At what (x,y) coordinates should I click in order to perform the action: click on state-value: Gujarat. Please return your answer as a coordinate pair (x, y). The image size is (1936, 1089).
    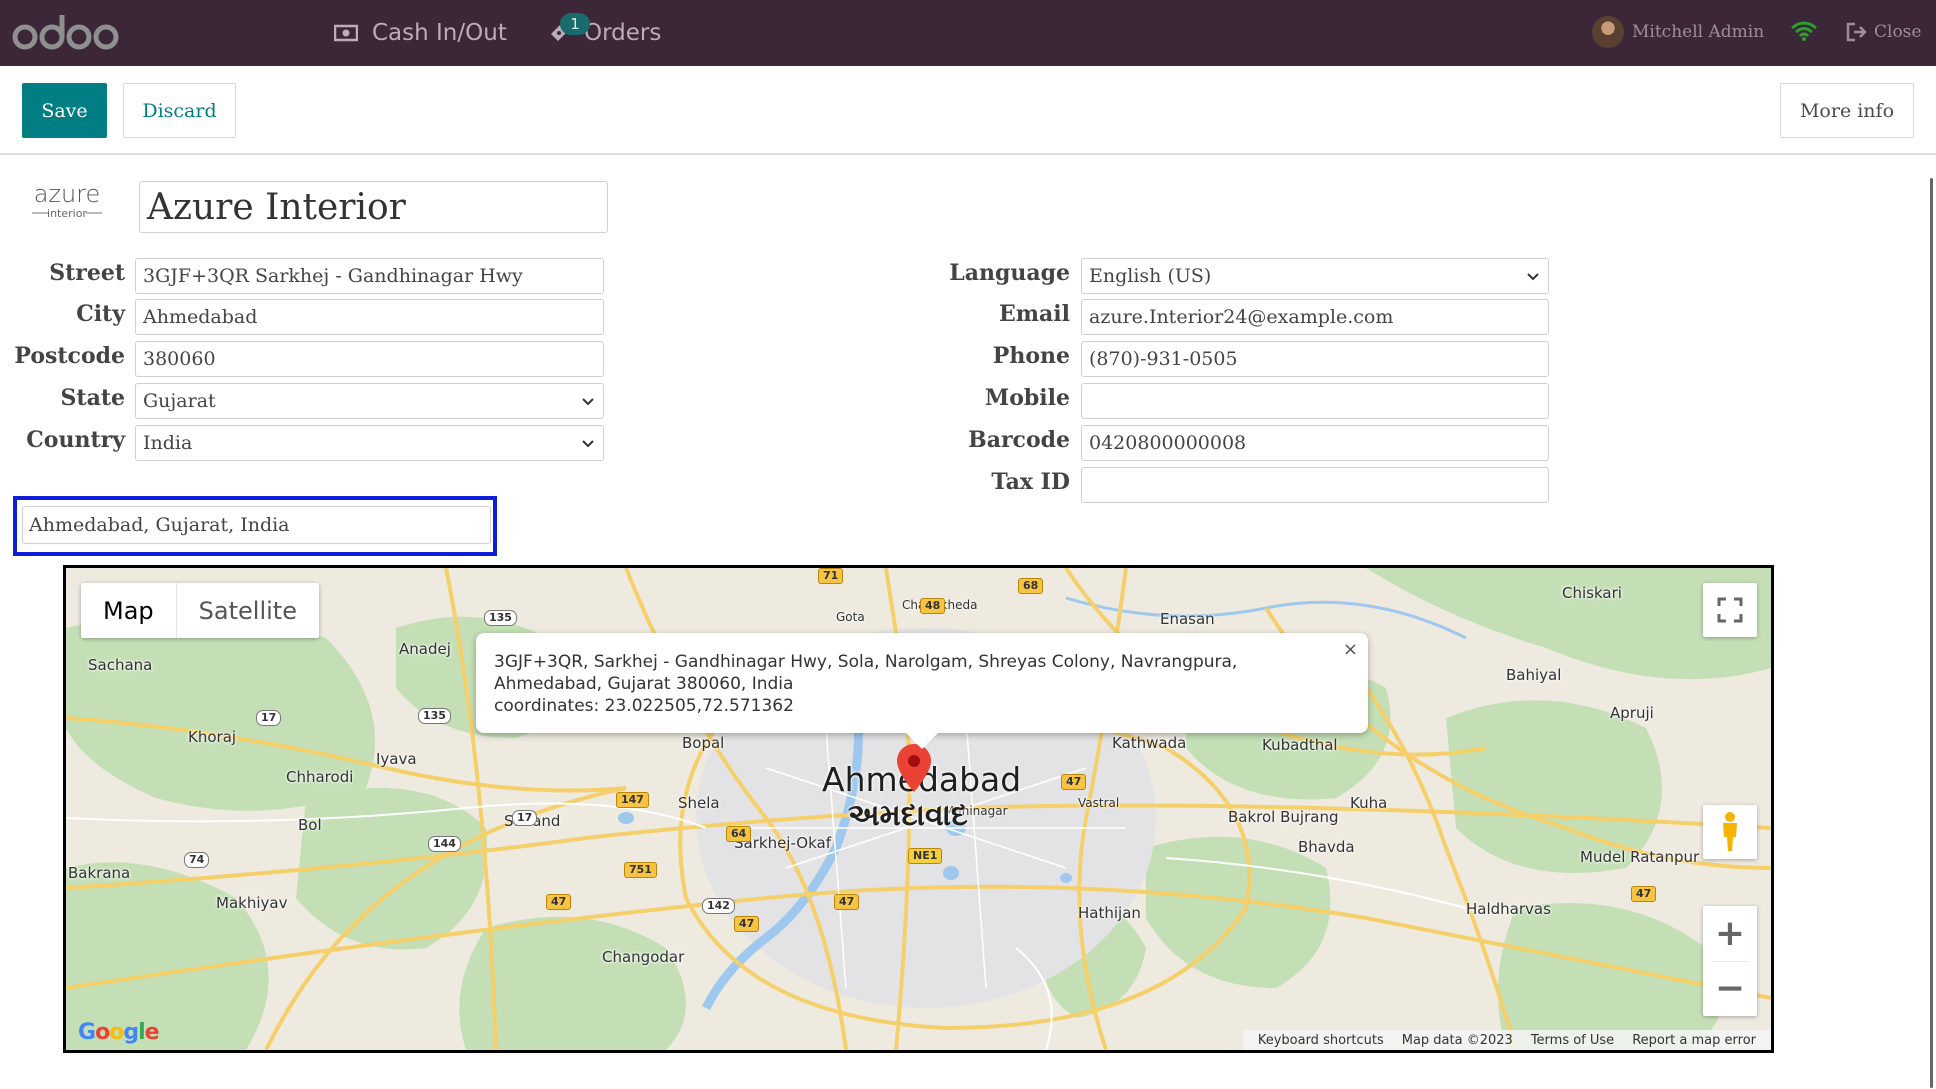
    Looking at the image, I should click on (179, 401).